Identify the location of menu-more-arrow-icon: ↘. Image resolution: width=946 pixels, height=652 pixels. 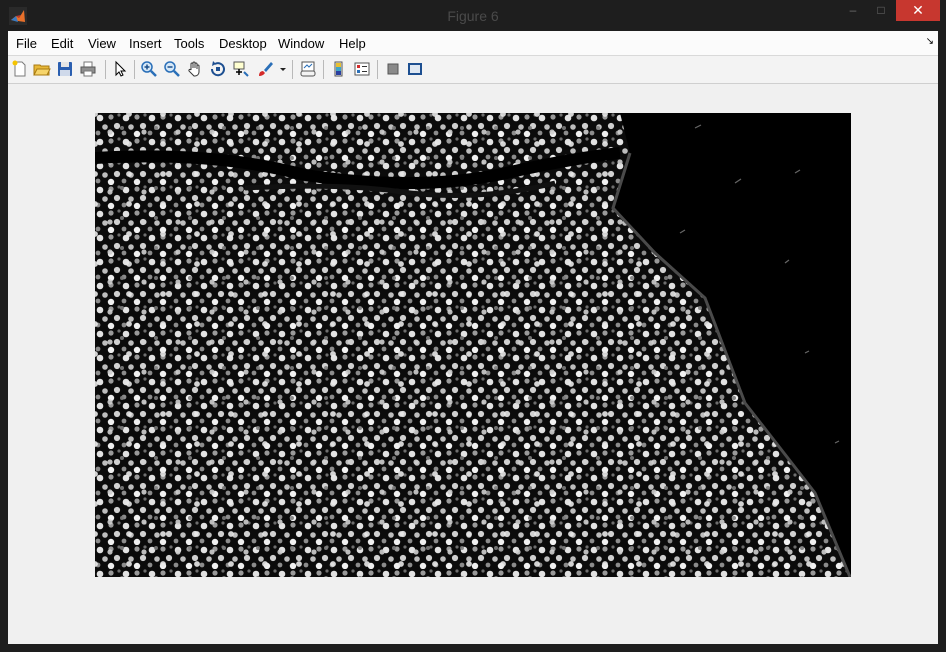
(930, 41).